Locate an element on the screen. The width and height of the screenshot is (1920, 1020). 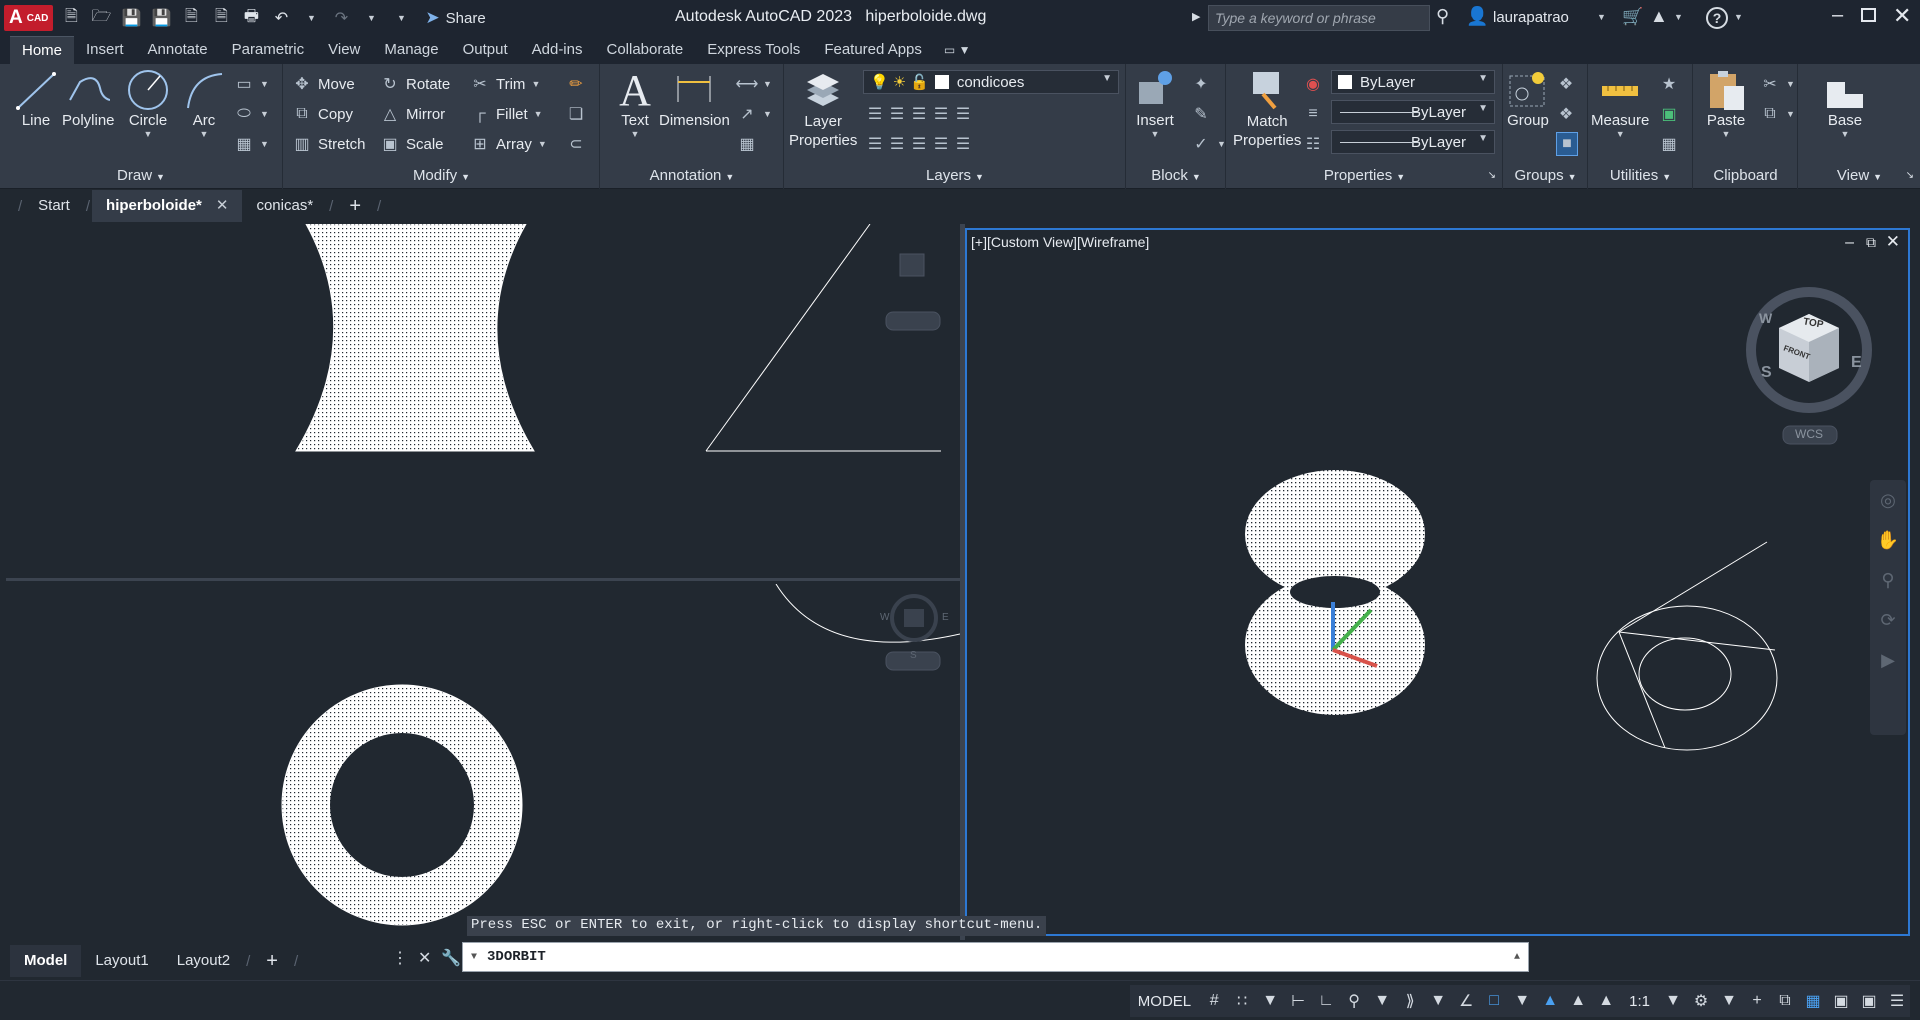
hatch-button: ▦ ▼ is located at coordinates (251, 144).